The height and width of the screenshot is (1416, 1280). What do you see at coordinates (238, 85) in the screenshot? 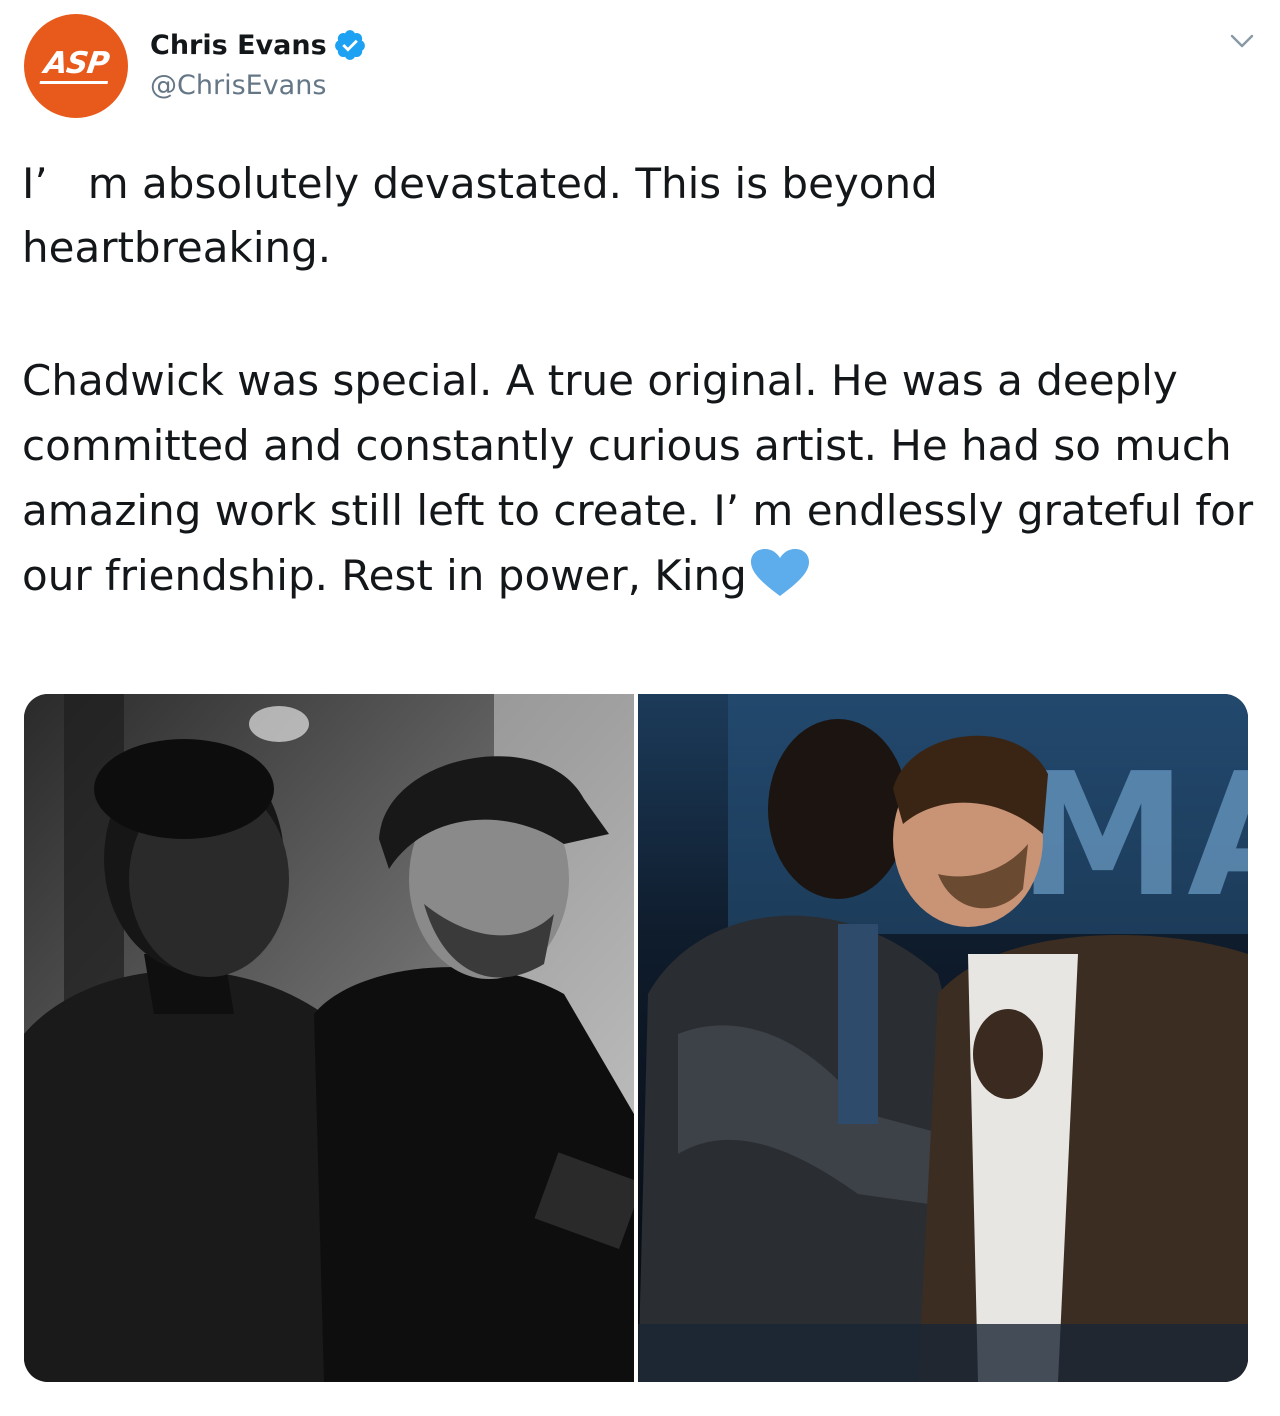
I see `user-handle: @ChrisEvans` at bounding box center [238, 85].